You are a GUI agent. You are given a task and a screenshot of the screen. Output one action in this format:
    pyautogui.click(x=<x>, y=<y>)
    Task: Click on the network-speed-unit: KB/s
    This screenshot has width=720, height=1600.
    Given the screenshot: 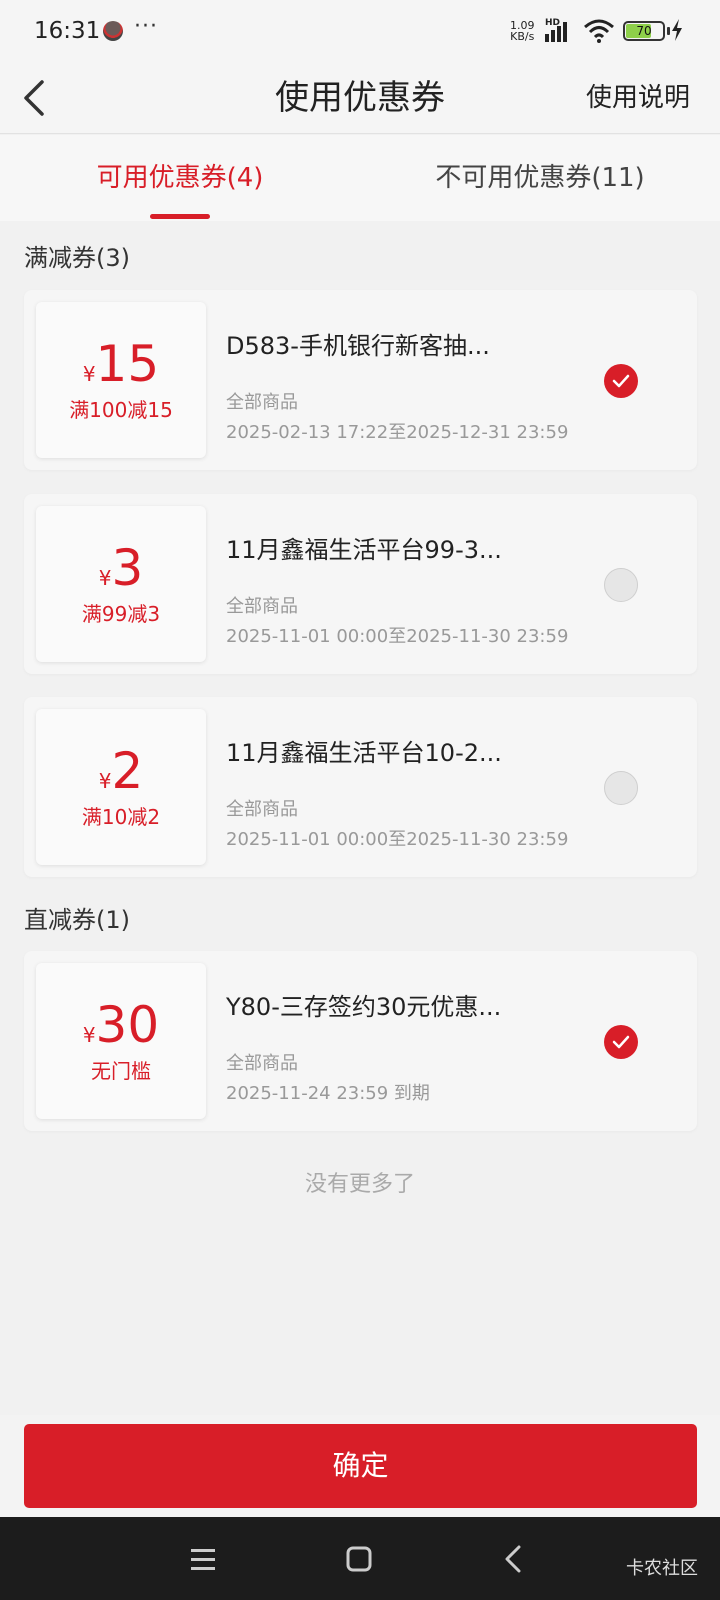 What is the action you would take?
    pyautogui.click(x=522, y=36)
    